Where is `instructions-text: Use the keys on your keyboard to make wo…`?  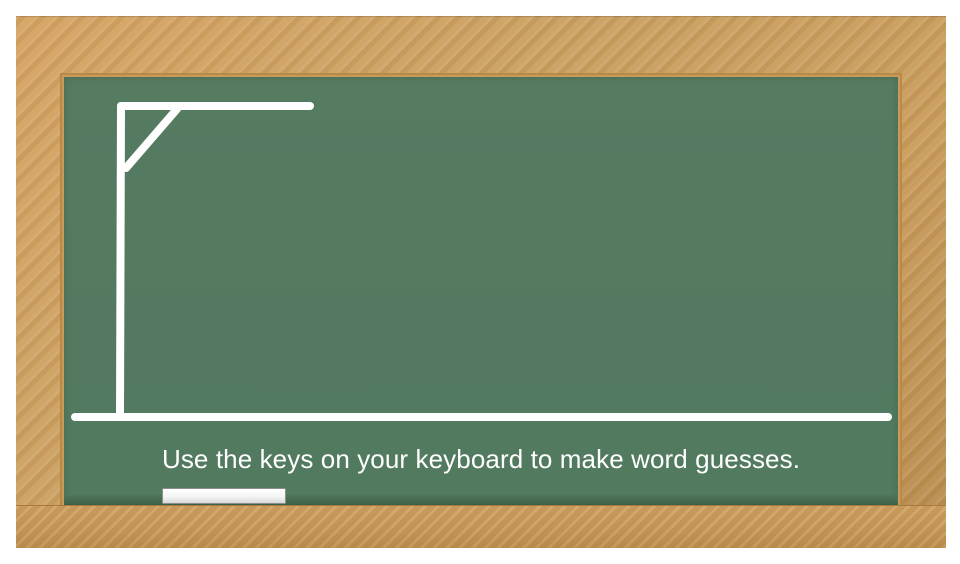 instructions-text: Use the keys on your keyboard to make wo… is located at coordinates (481, 459).